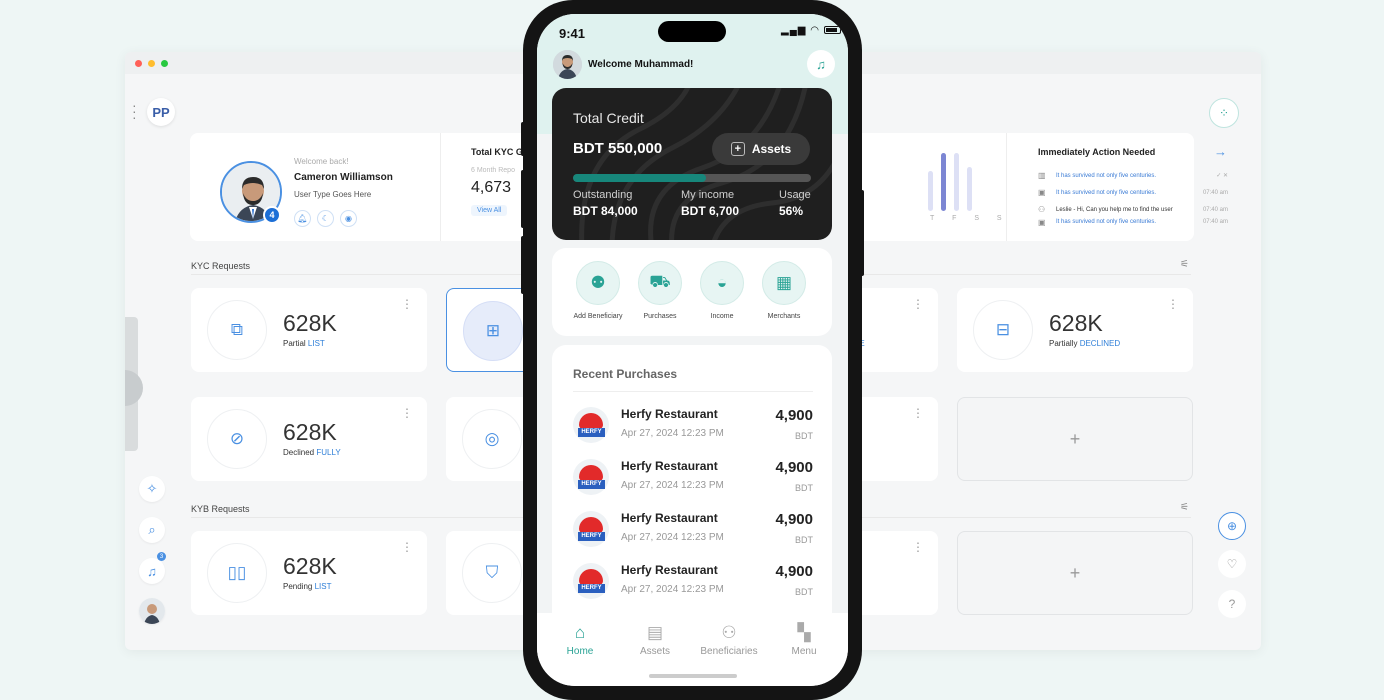  Describe the element at coordinates (237, 573) in the screenshot. I see `columns-icon: ▯▯` at that location.